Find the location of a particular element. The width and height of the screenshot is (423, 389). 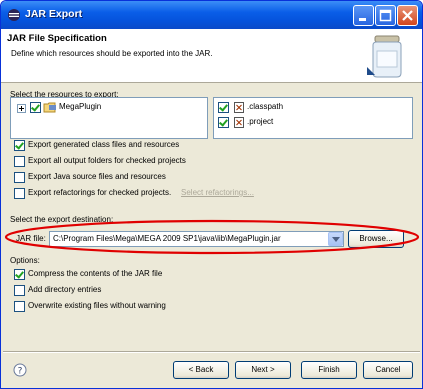

project-folder-icon is located at coordinates (49, 107).